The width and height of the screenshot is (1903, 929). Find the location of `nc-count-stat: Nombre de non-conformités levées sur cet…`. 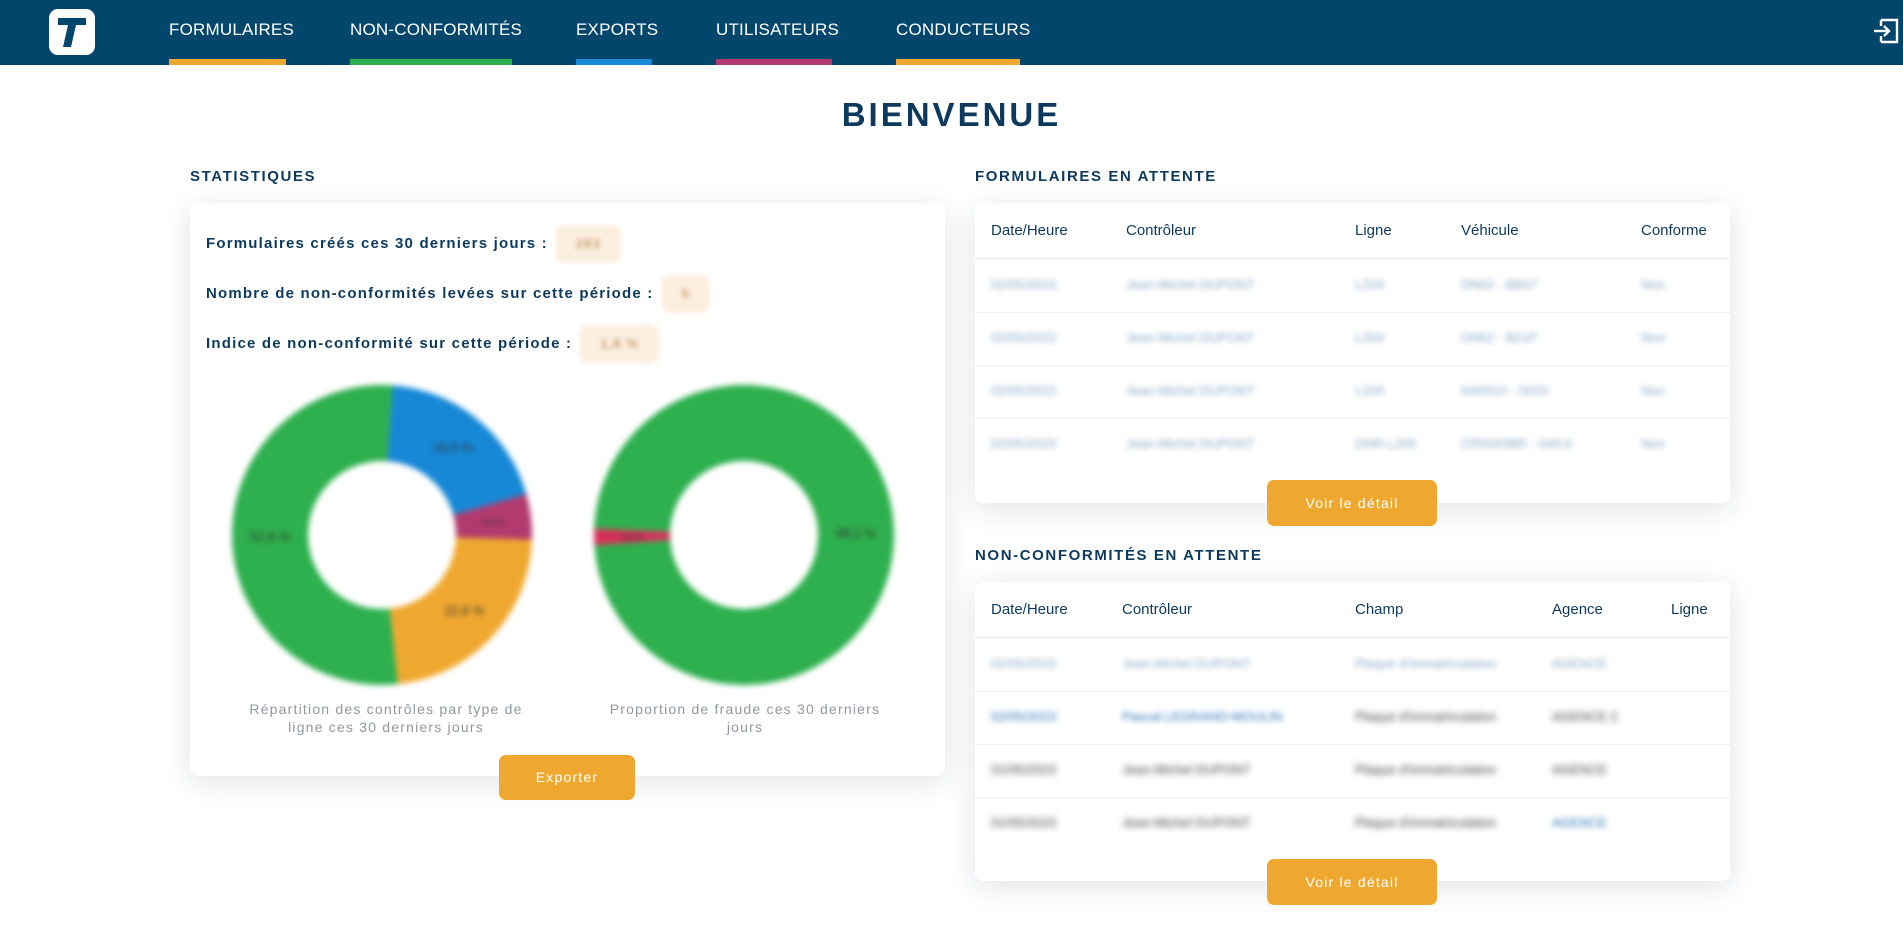

nc-count-stat: Nombre de non-conformités levées sur cet… is located at coordinates (458, 294).